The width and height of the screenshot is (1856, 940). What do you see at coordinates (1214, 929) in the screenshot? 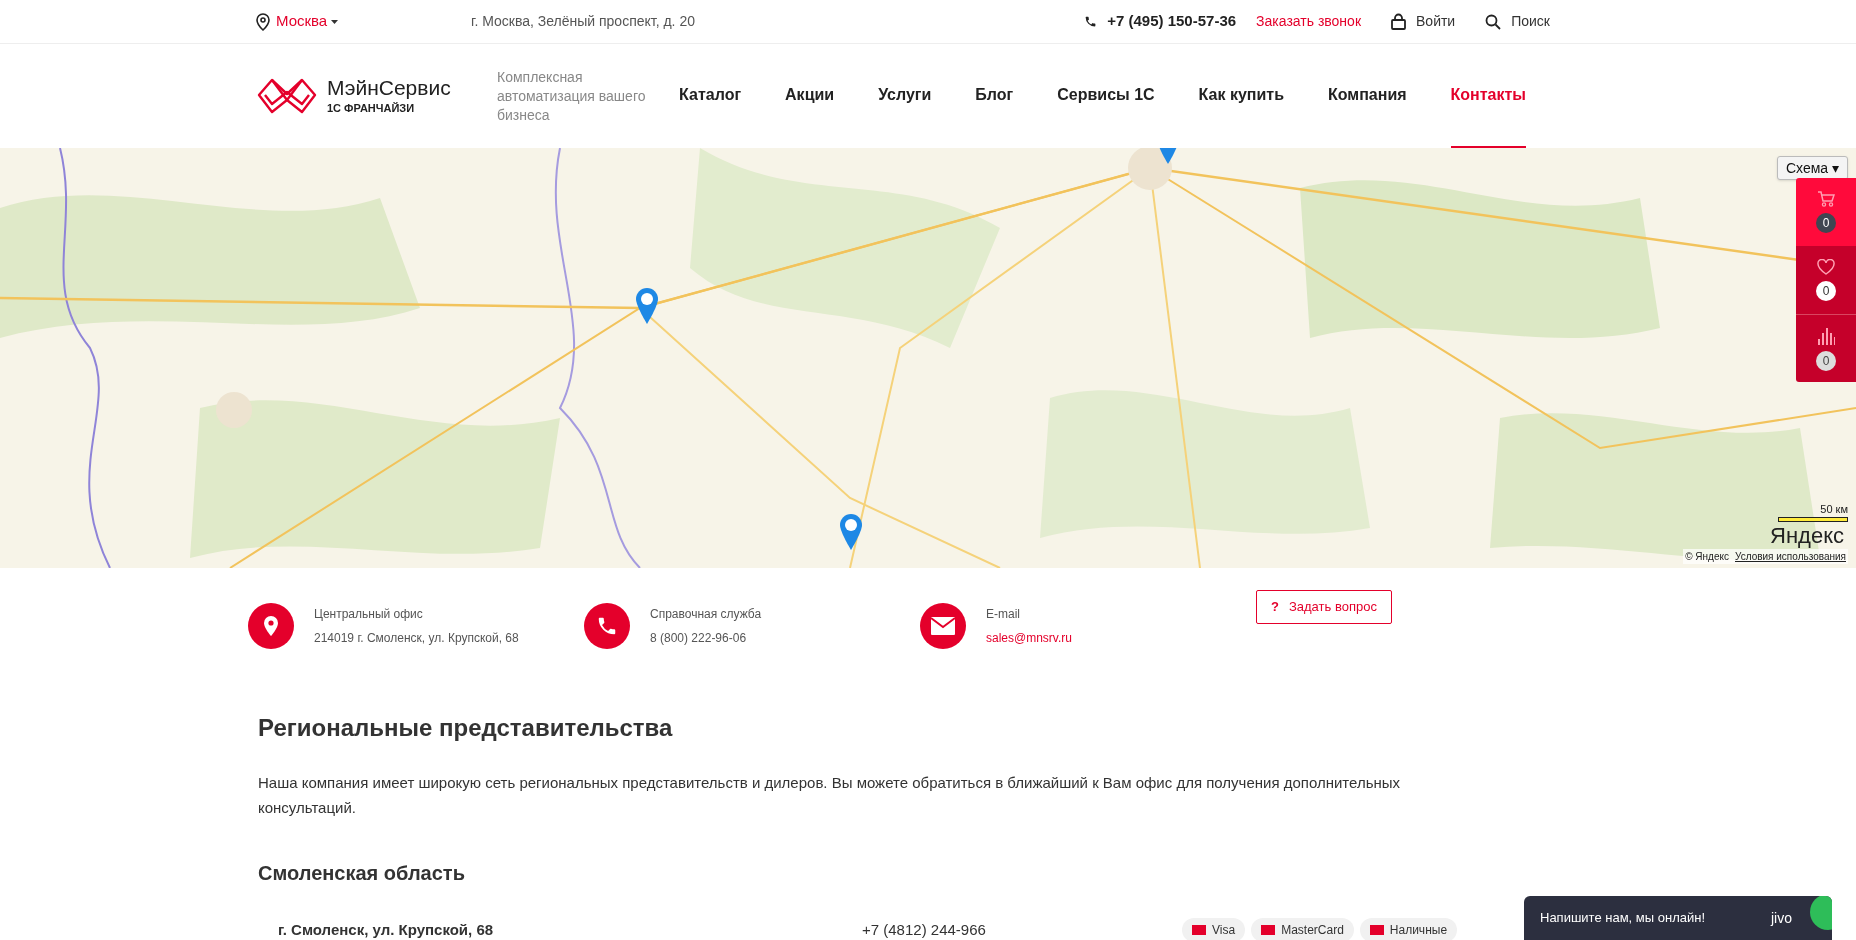
I see `payment-badge: Visa` at bounding box center [1214, 929].